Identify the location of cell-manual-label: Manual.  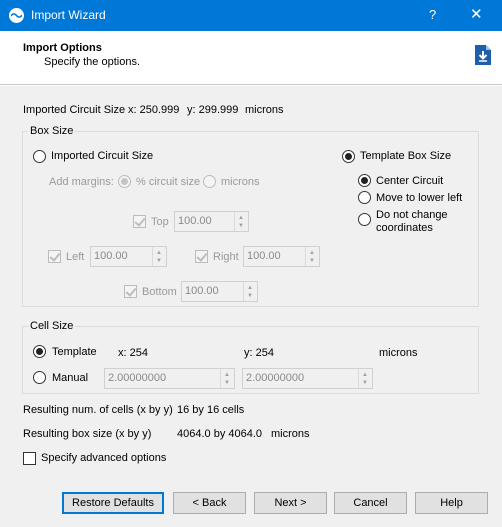
(70, 378).